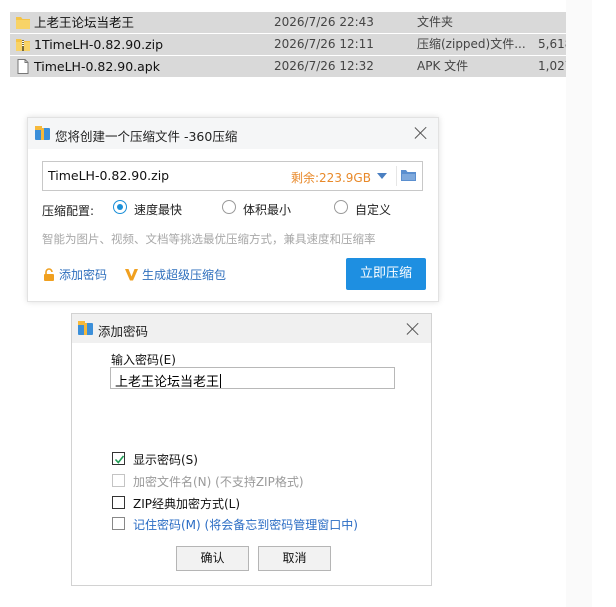 Image resolution: width=616 pixels, height=607 pixels. Describe the element at coordinates (68, 211) in the screenshot. I see `options-label: 压缩配置:` at that location.